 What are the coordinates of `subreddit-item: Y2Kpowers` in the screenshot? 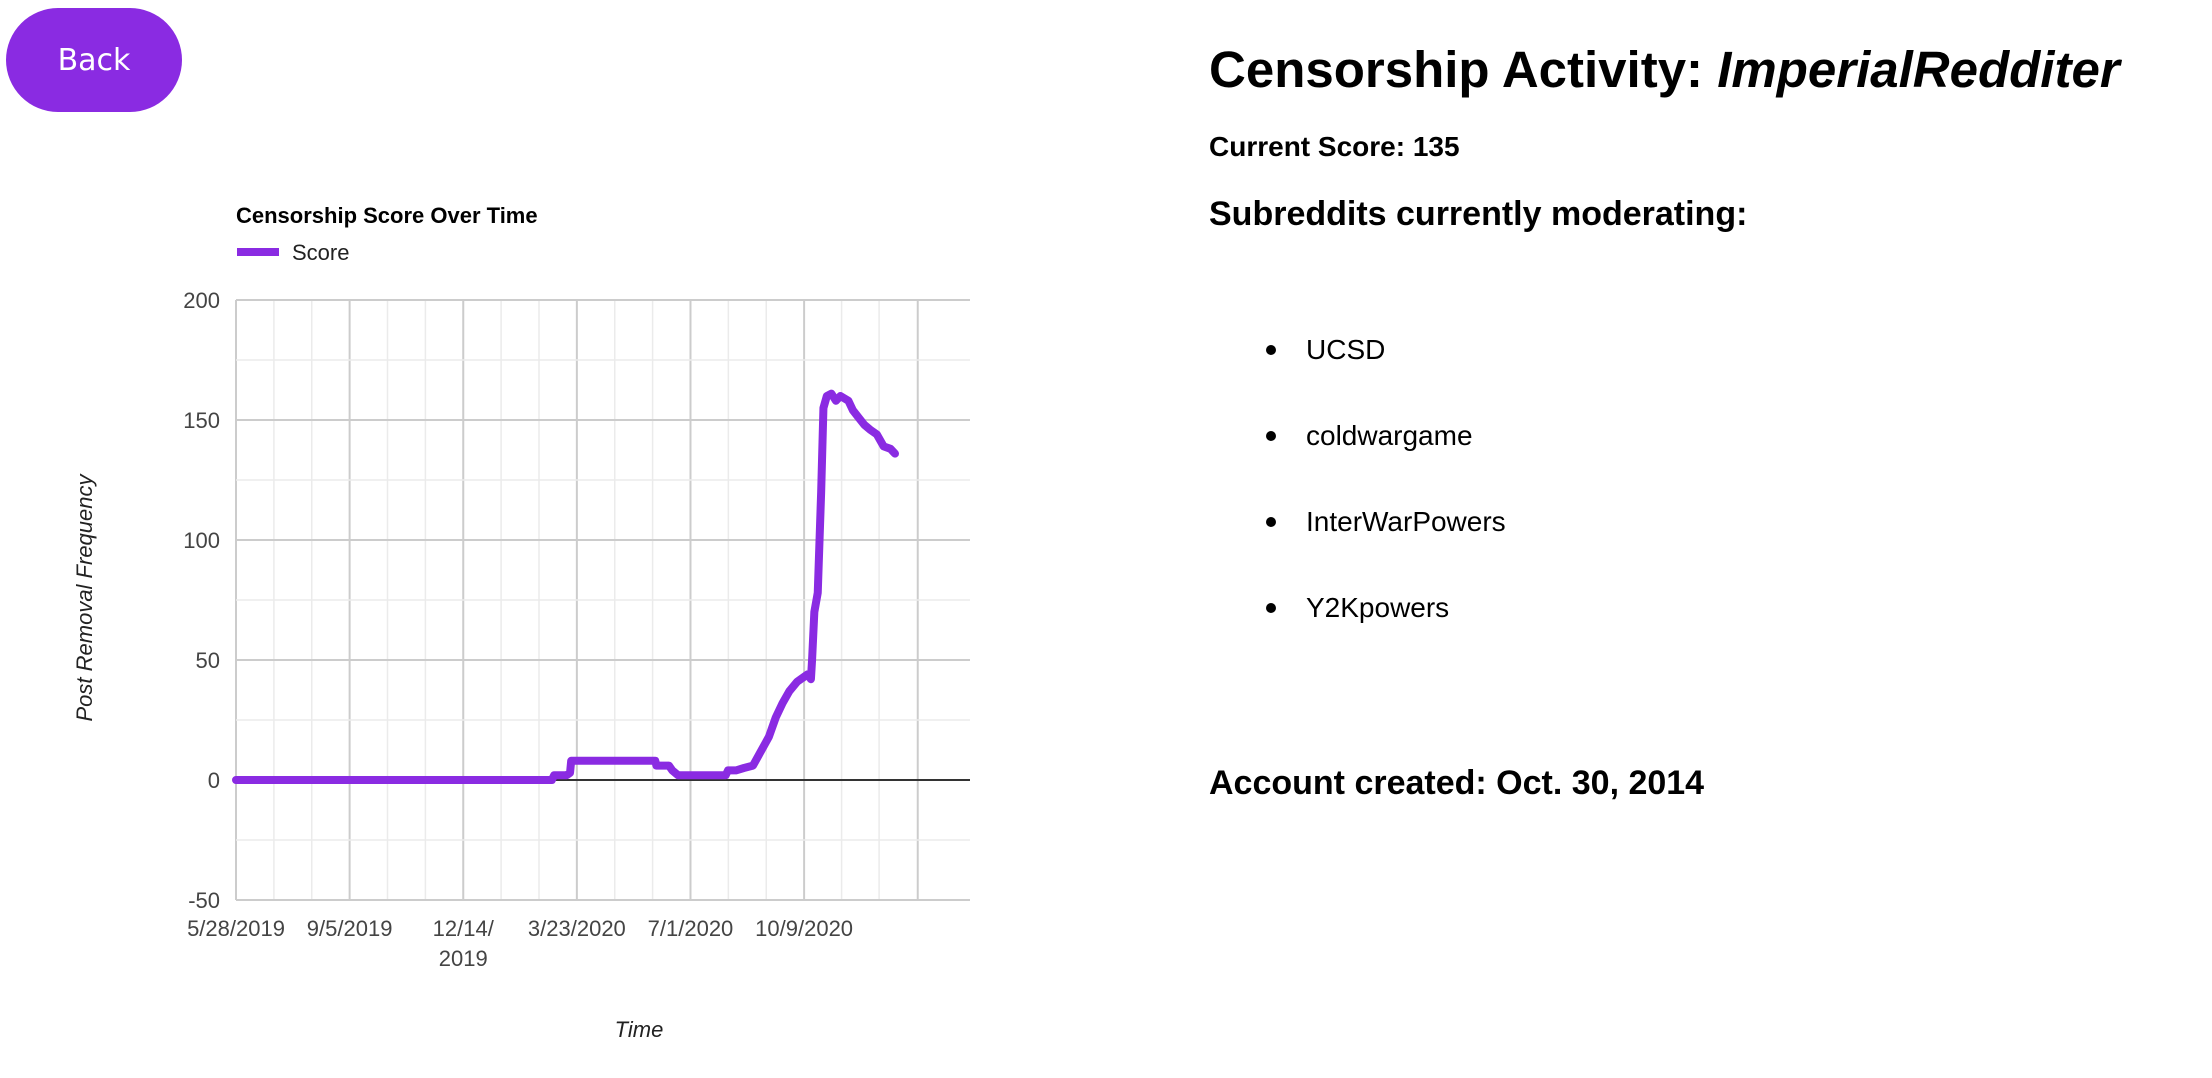 It's located at (1357, 623).